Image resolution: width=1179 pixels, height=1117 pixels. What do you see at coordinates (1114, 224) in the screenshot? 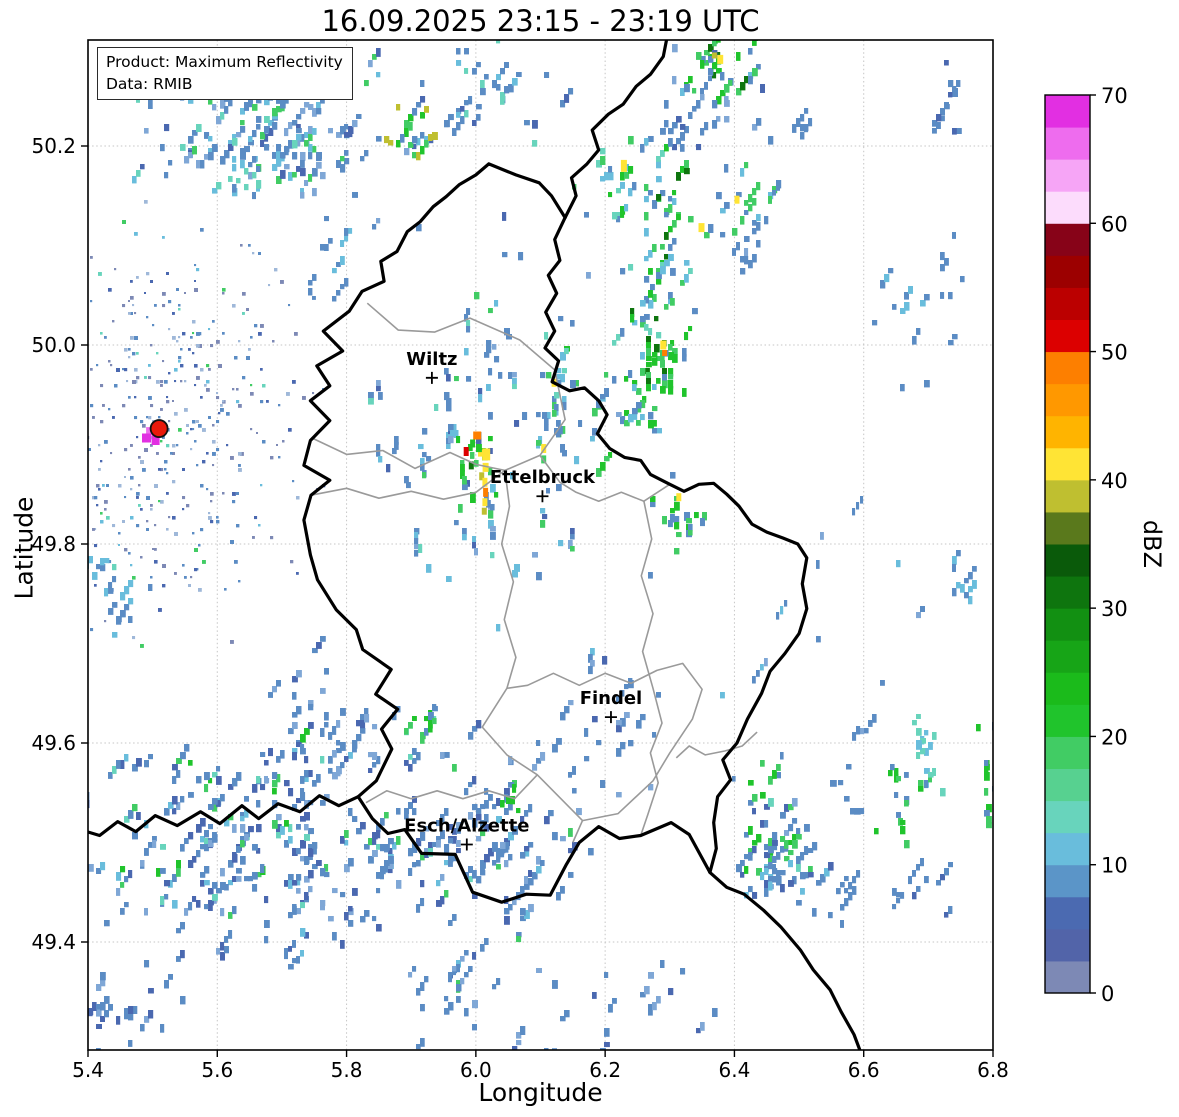
I see `colorbar-tick-label: 60` at bounding box center [1114, 224].